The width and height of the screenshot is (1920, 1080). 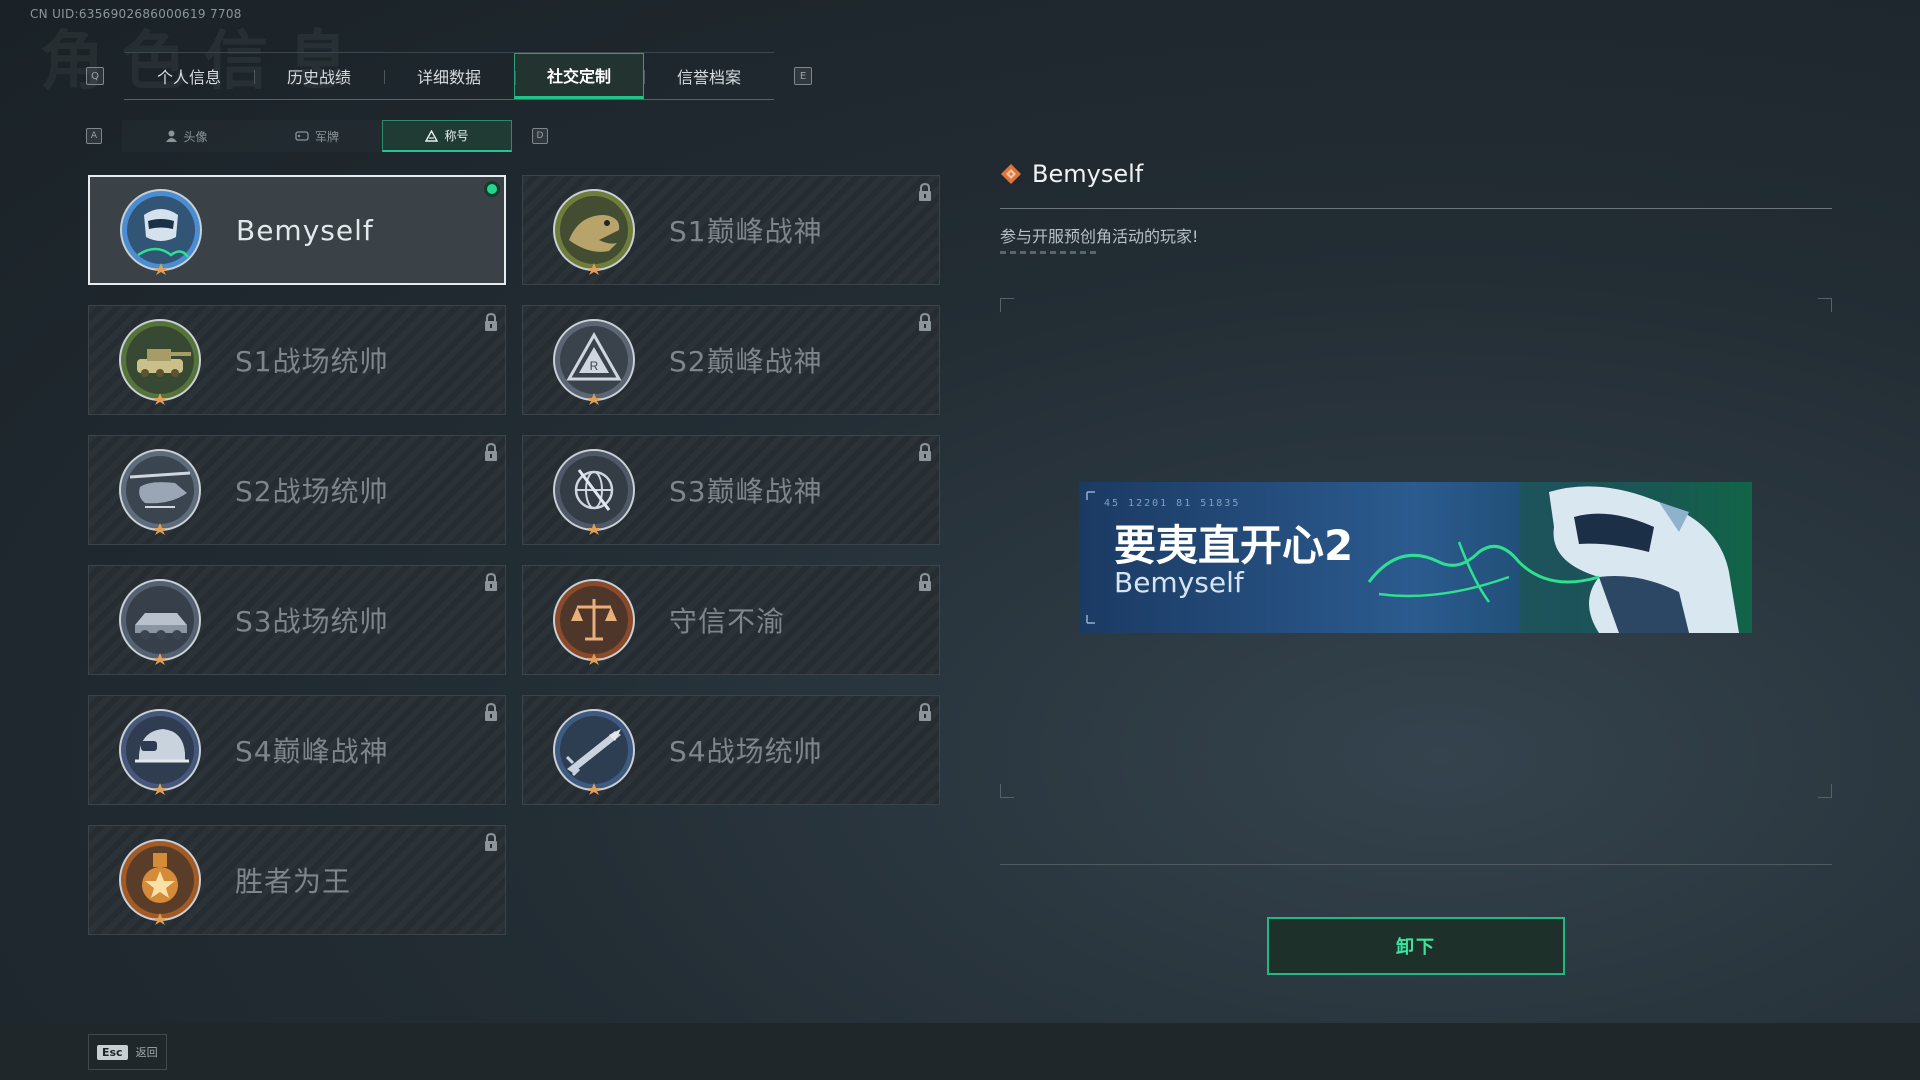 I want to click on frame-corner-br, so click(x=1825, y=791).